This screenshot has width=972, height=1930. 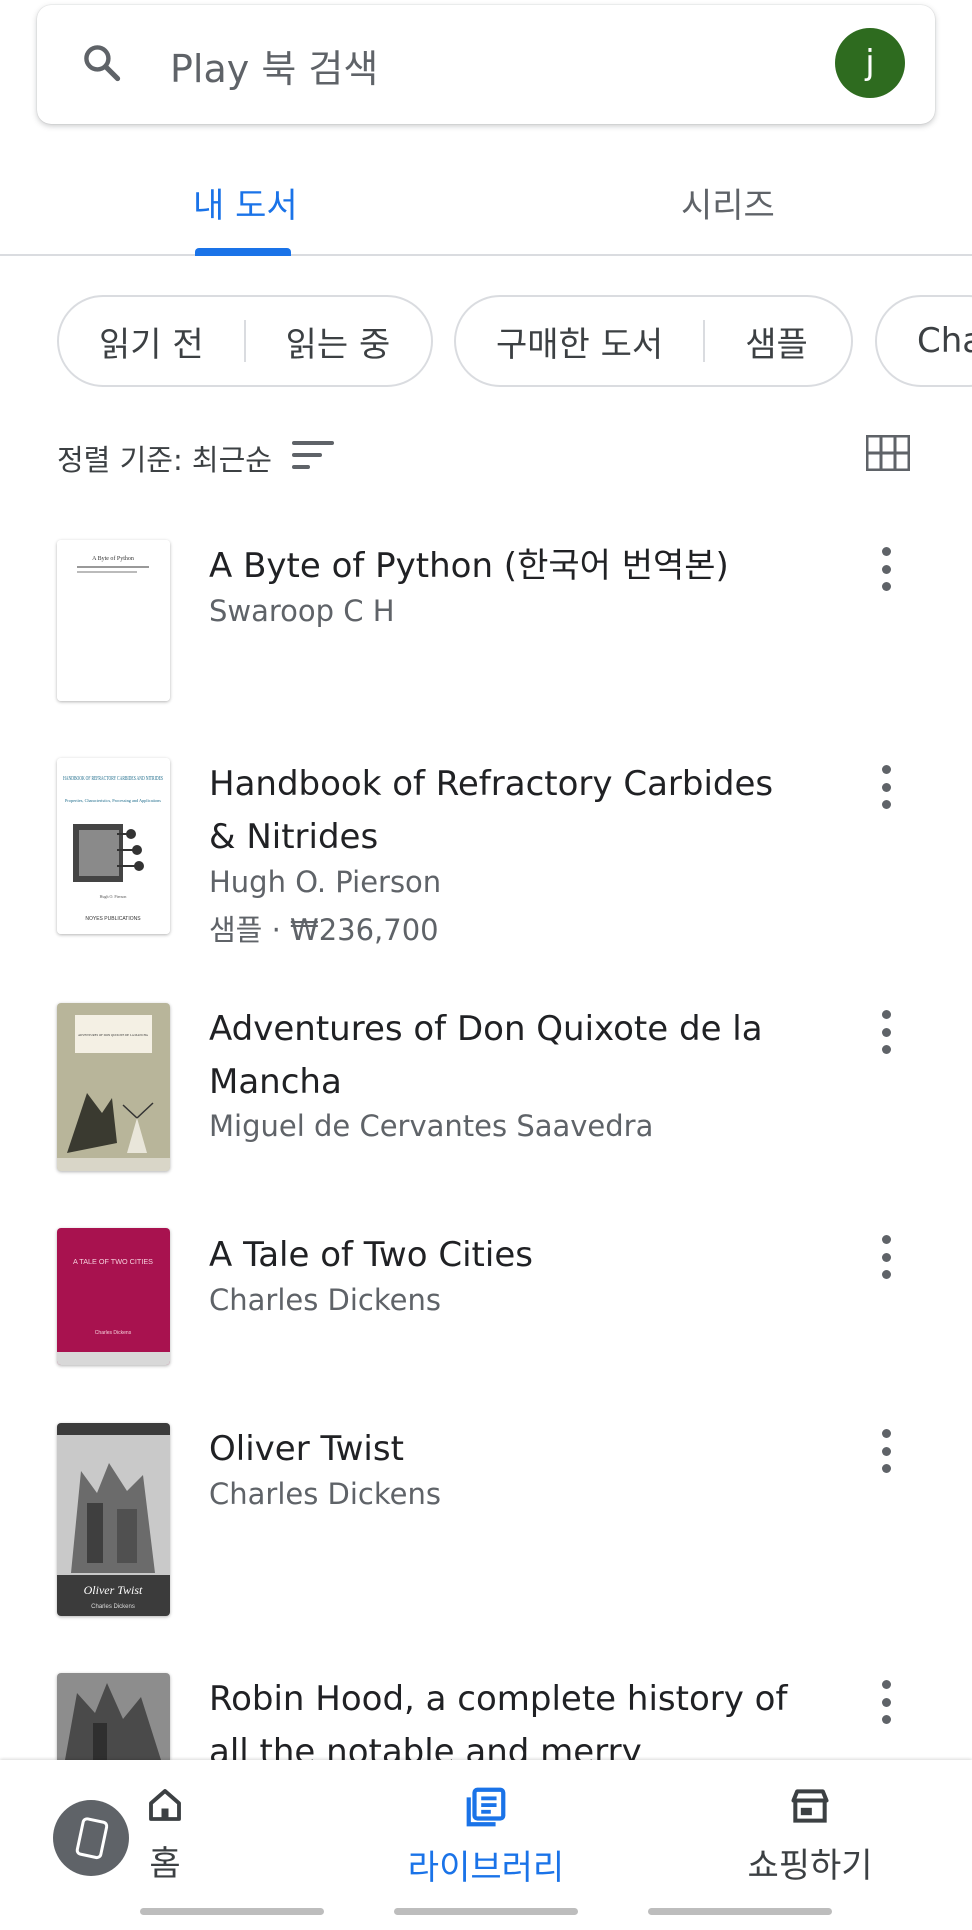 What do you see at coordinates (165, 1864) in the screenshot?
I see `nav-home-label: 홈` at bounding box center [165, 1864].